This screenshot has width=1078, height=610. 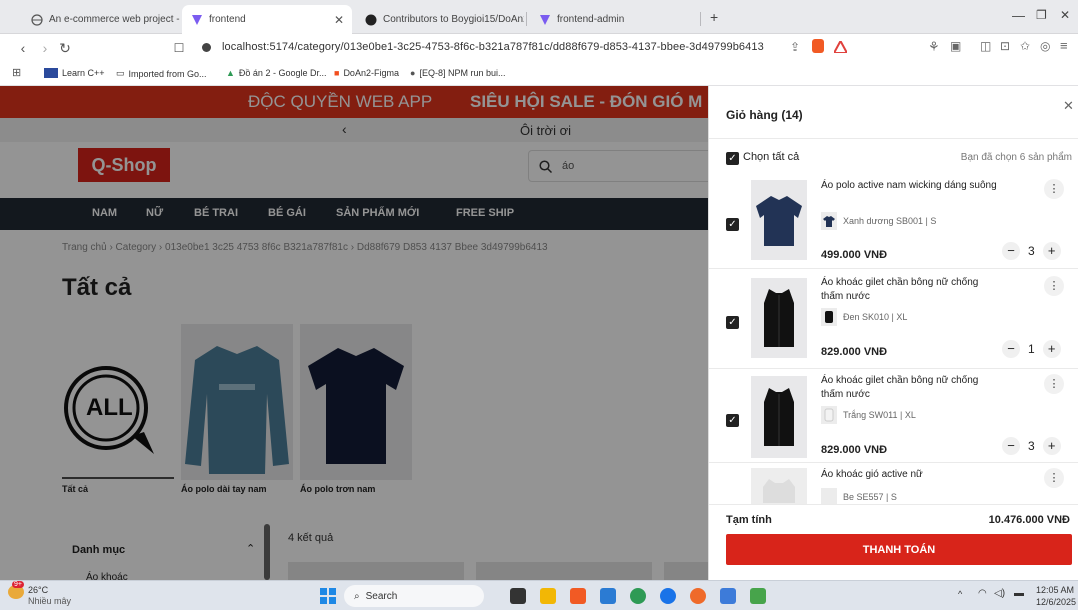 What do you see at coordinates (1018, 15) in the screenshot?
I see `minimize-icon: —` at bounding box center [1018, 15].